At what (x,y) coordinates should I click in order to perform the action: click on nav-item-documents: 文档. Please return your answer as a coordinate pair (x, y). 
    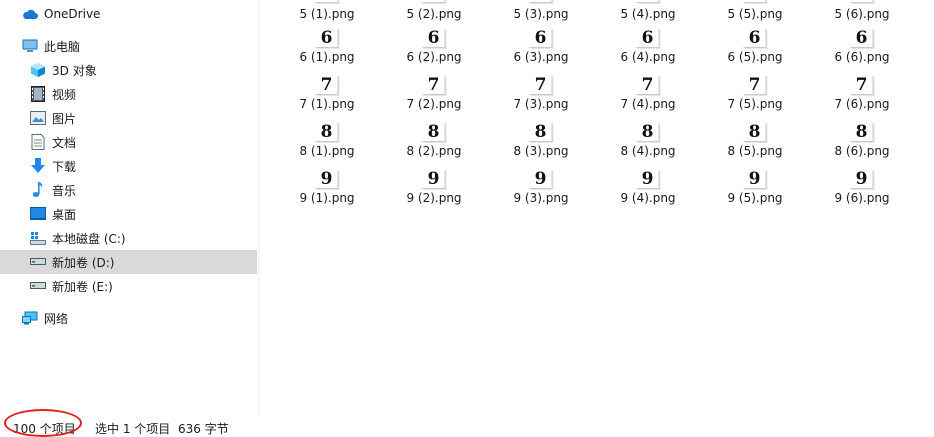
    Looking at the image, I should click on (128, 142).